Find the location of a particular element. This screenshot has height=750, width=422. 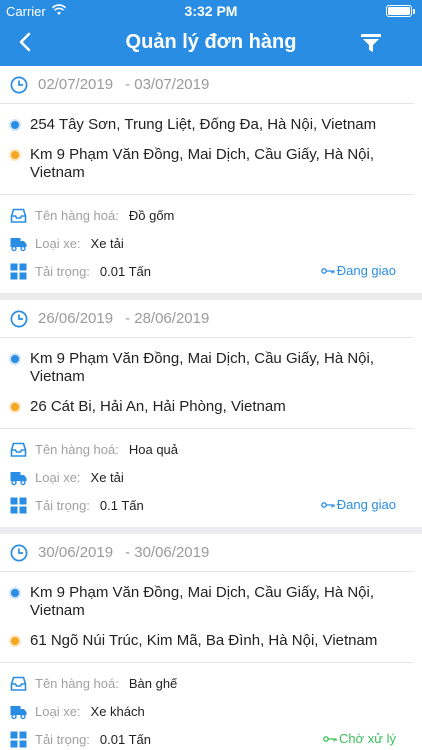

load-value: 0.1 Tấn is located at coordinates (121, 505).